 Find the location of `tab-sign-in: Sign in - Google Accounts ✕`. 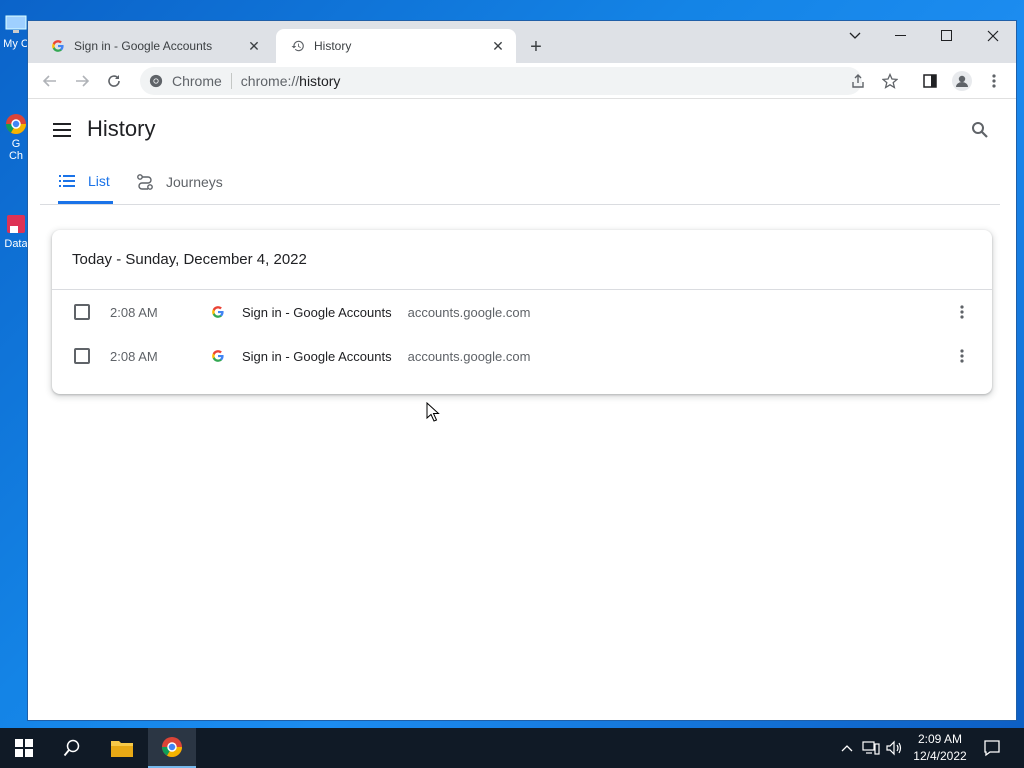

tab-sign-in: Sign in - Google Accounts ✕ is located at coordinates (154, 46).